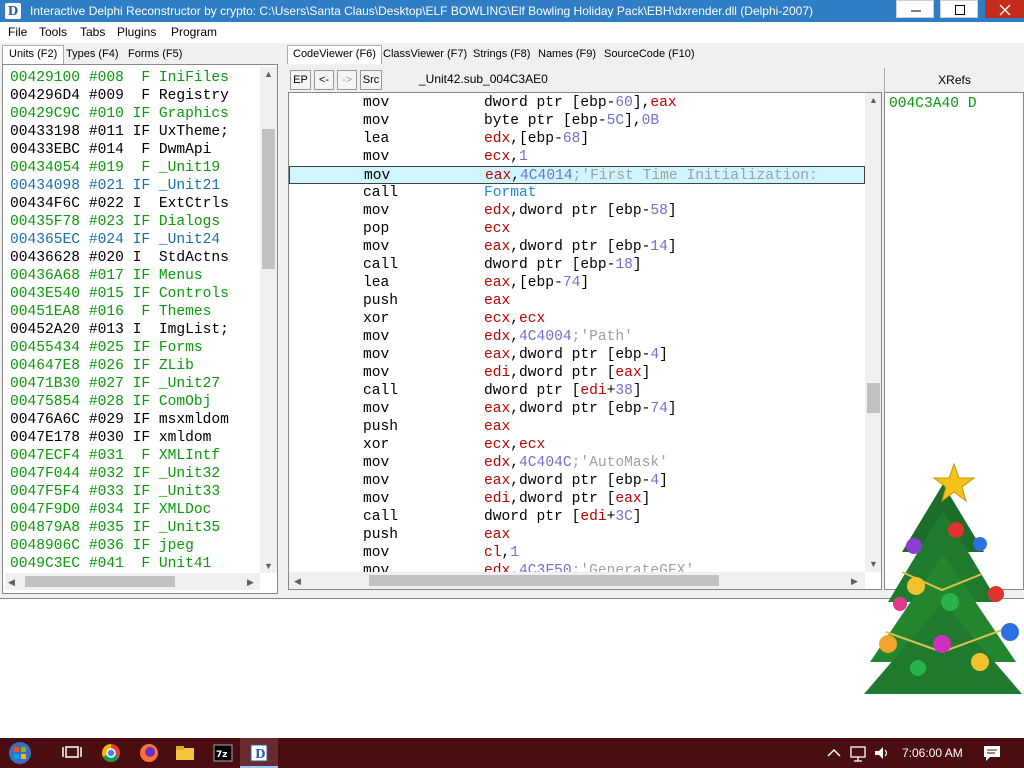 This screenshot has height=768, width=1024. What do you see at coordinates (115, 240) in the screenshot?
I see `unit-row: 004365EC #024 IF _Unit24` at bounding box center [115, 240].